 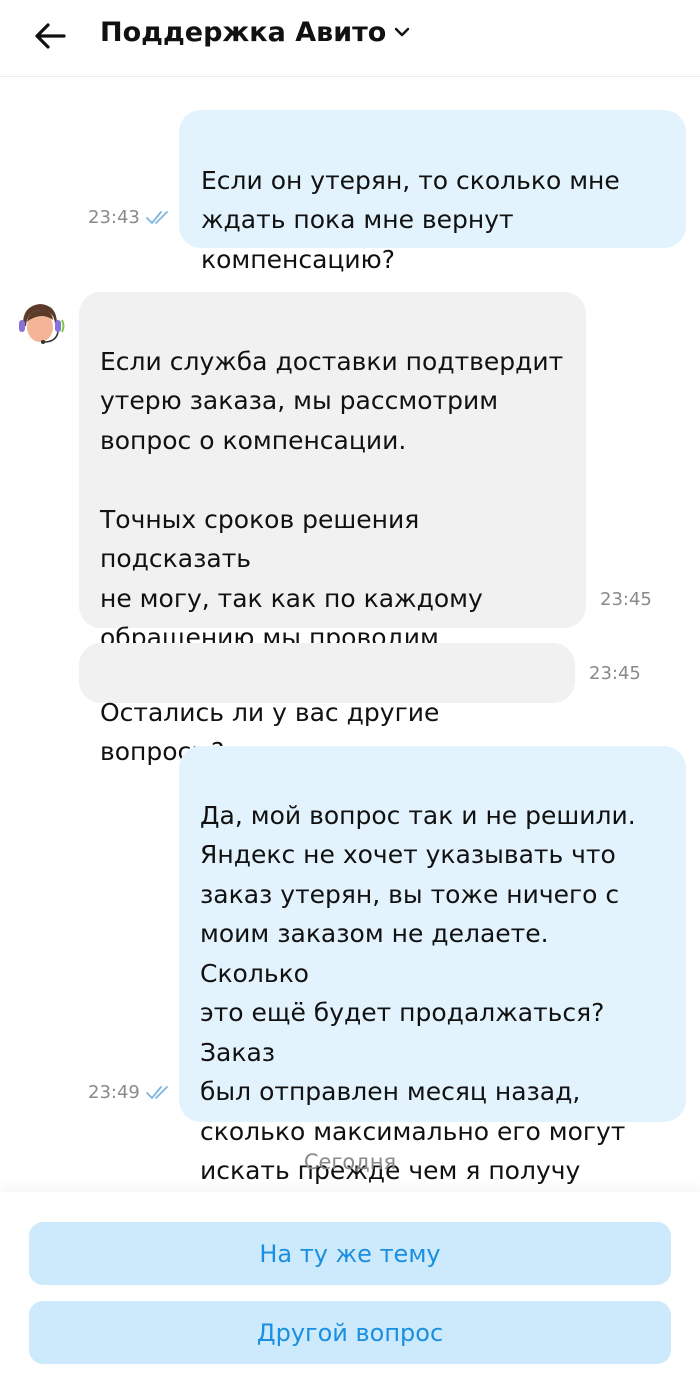 What do you see at coordinates (243, 32) in the screenshot?
I see `chat-title: Поддержка Авито` at bounding box center [243, 32].